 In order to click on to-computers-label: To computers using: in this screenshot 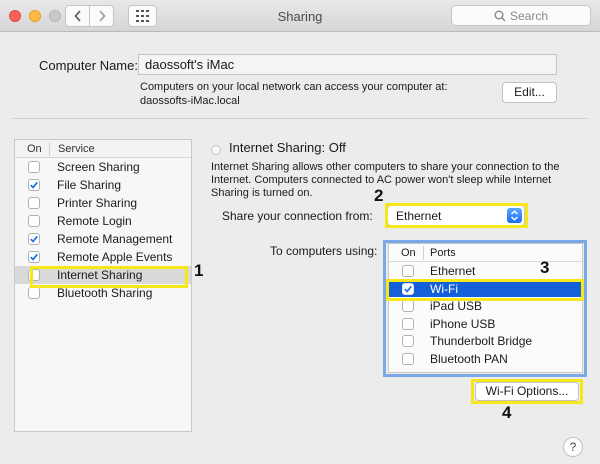, I will do `click(324, 251)`.